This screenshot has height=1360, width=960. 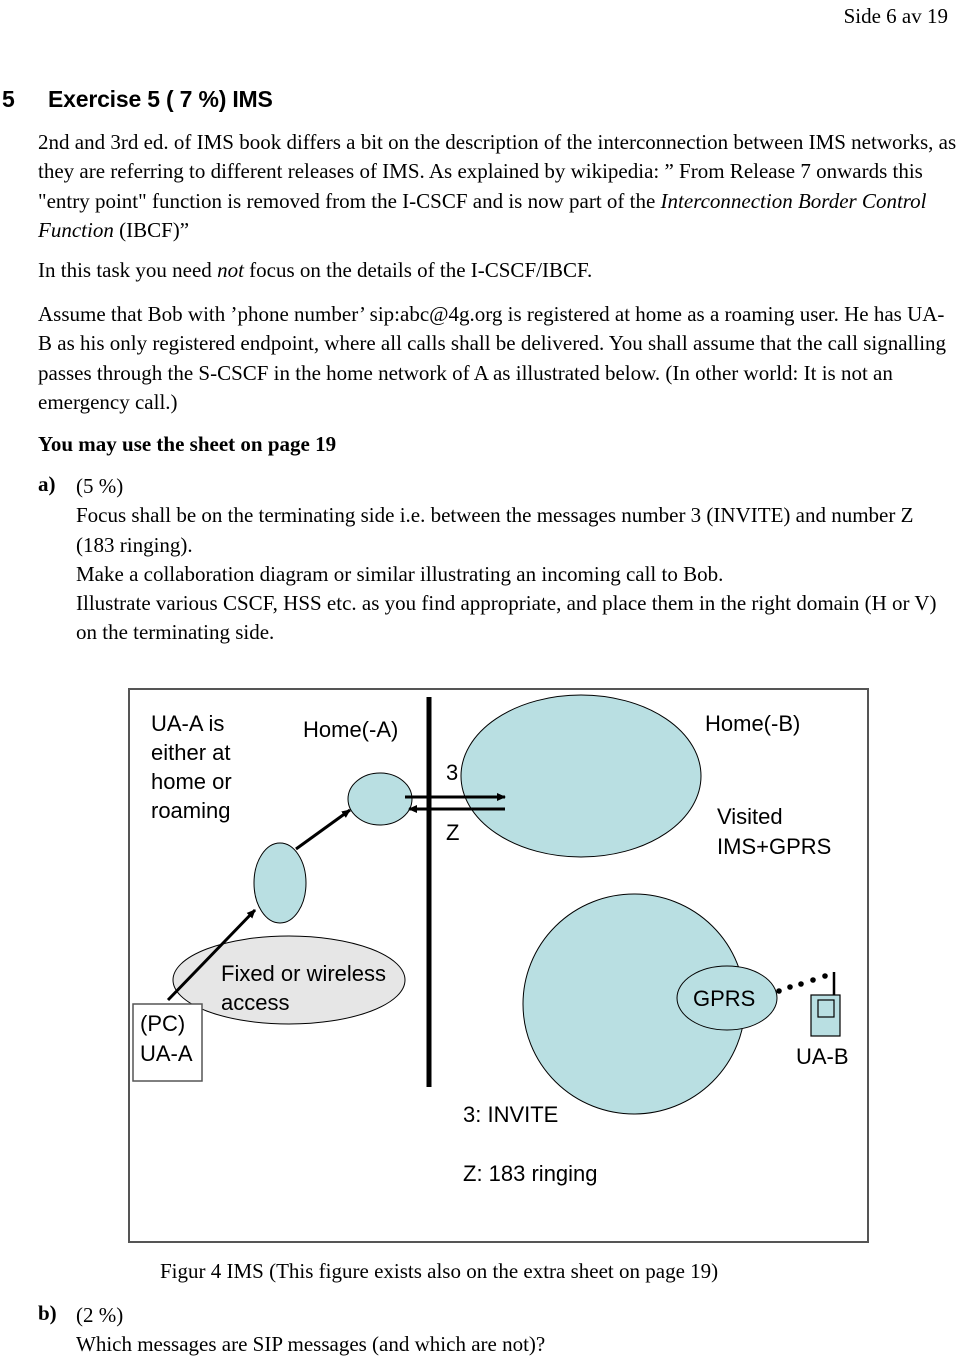 I want to click on home-b-network-node, so click(x=581, y=776).